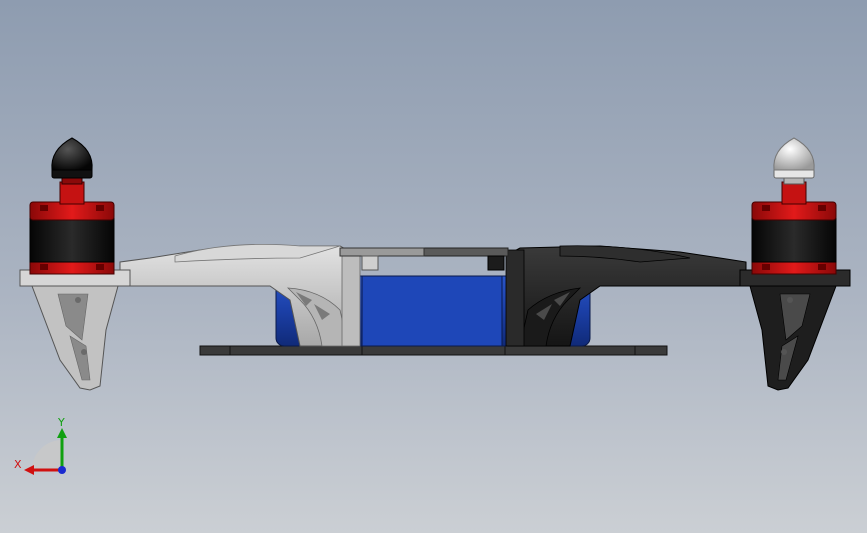 The image size is (867, 533). I want to click on x-axis-label: X, so click(18, 464).